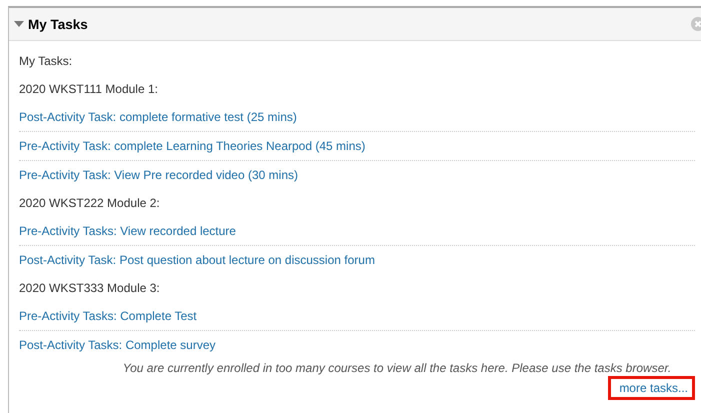 The image size is (701, 413). I want to click on module-heading: 2020 WKST222 Module 2:, so click(89, 203).